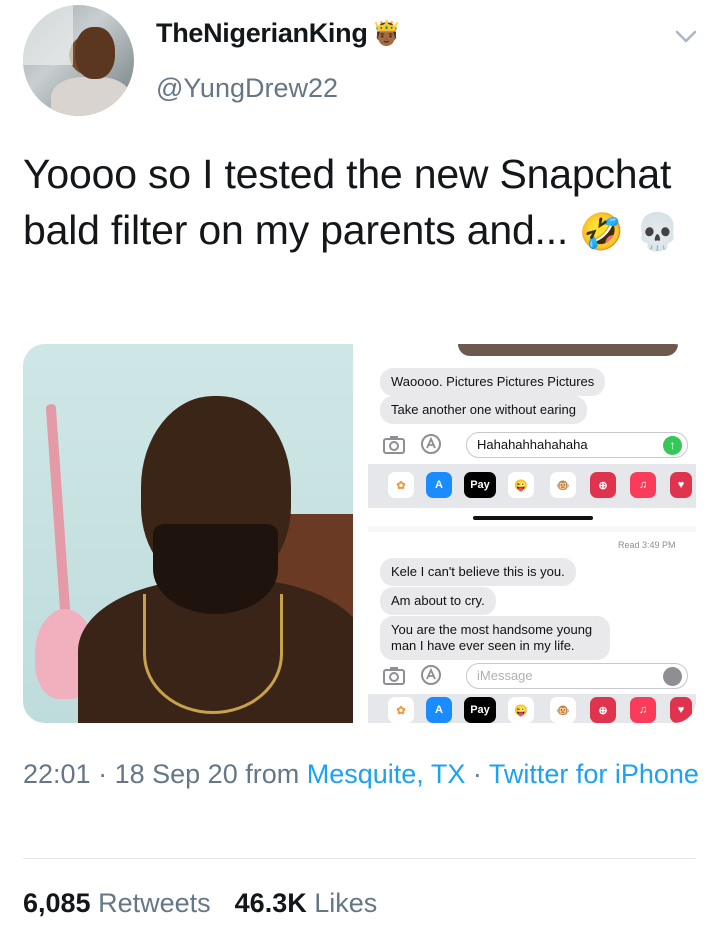  What do you see at coordinates (533, 518) in the screenshot?
I see `home-indicator` at bounding box center [533, 518].